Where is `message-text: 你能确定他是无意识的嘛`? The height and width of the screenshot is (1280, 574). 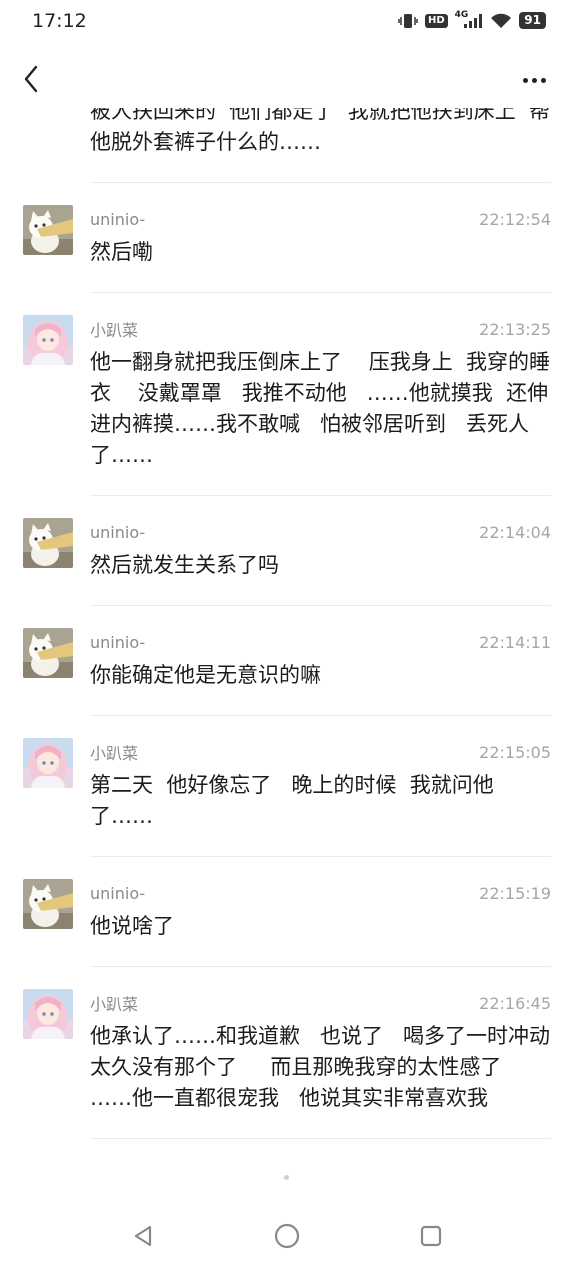 message-text: 你能确定他是无意识的嘛 is located at coordinates (205, 675).